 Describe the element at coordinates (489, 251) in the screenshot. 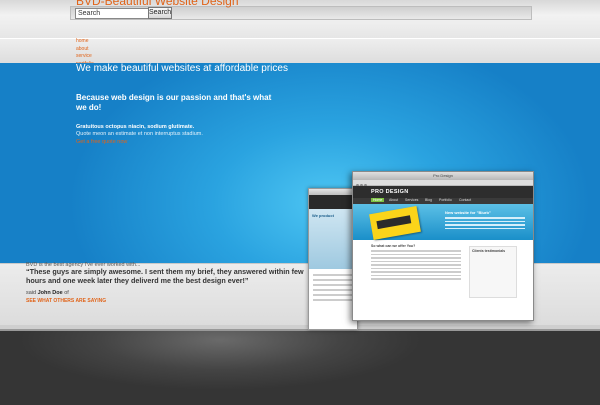

I see `screenshot-sidebar-heading: Clients testimonials` at that location.